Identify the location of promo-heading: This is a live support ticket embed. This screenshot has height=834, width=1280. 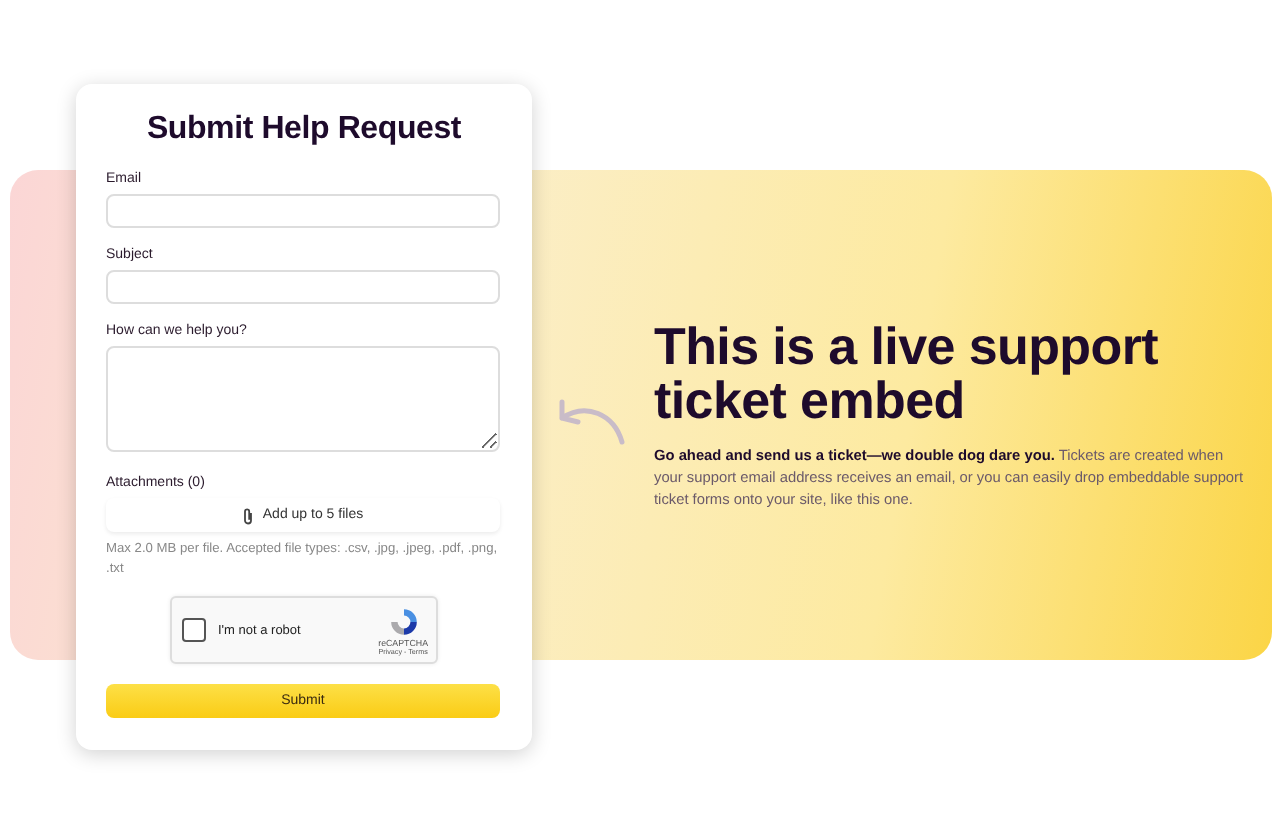
(907, 374).